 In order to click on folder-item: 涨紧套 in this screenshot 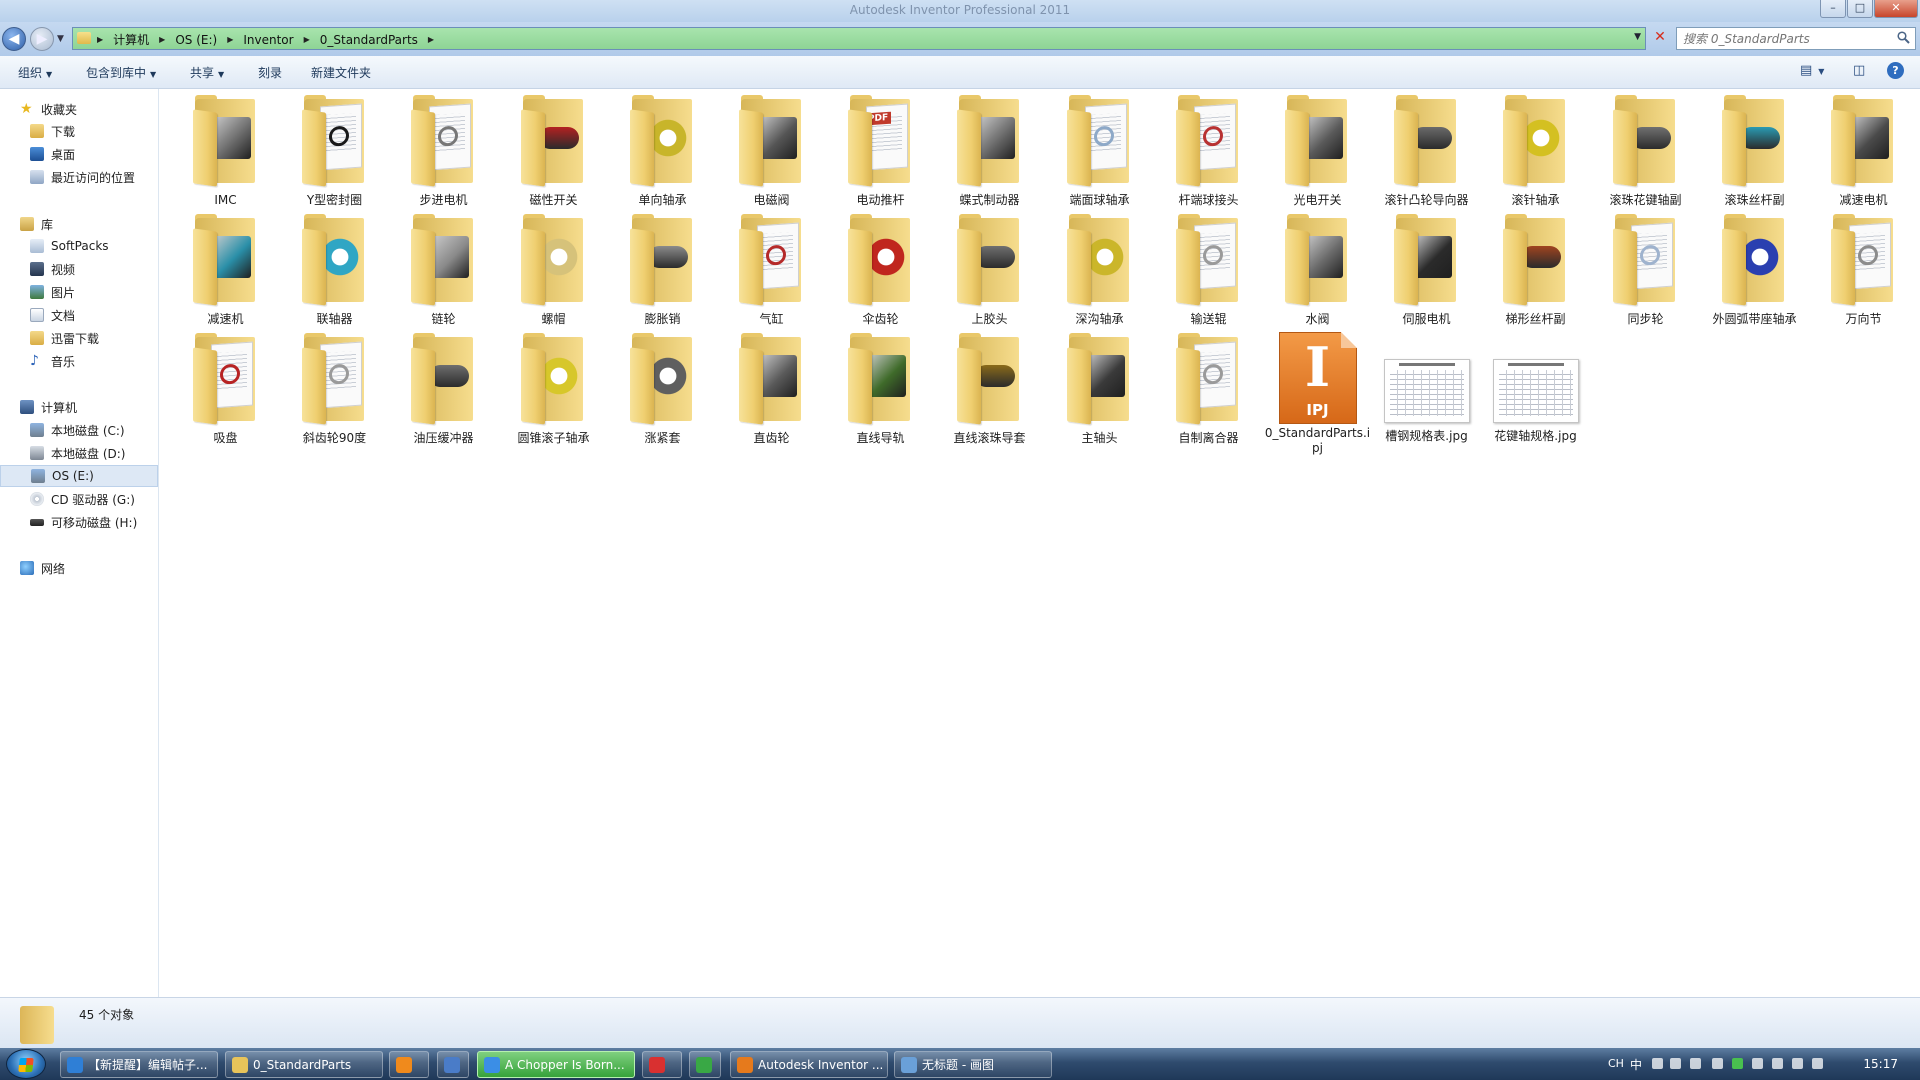, I will do `click(662, 392)`.